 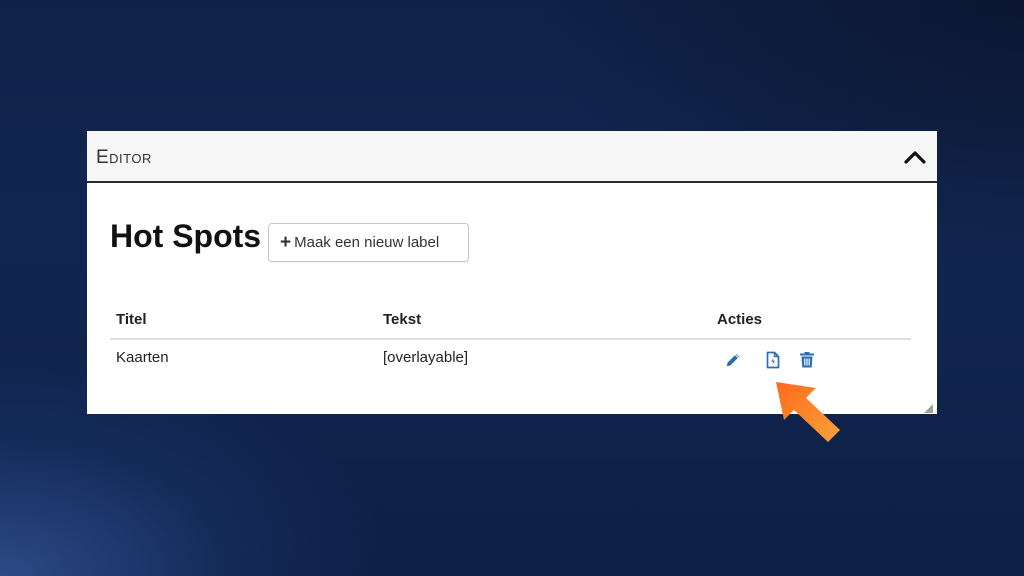 I want to click on cell-titel: Kaarten, so click(x=142, y=357).